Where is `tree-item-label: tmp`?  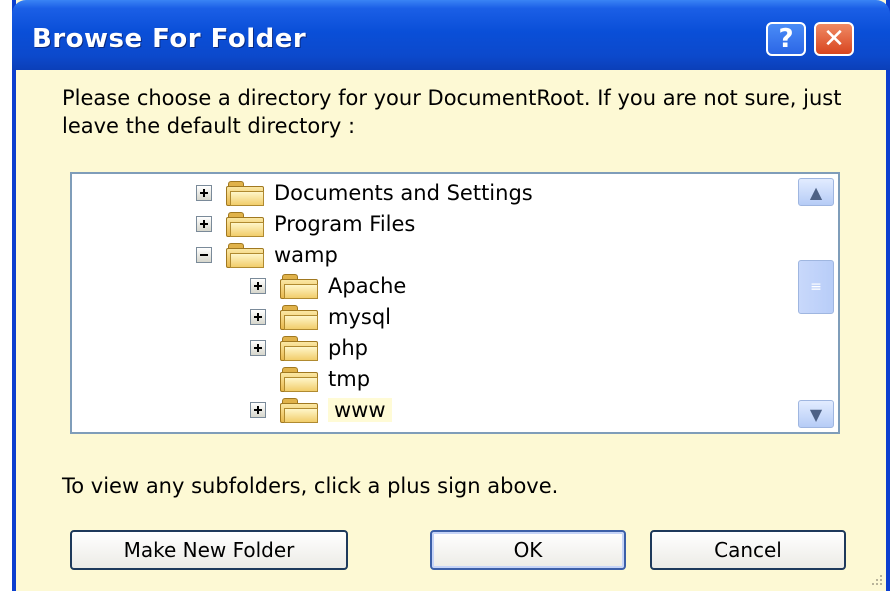 tree-item-label: tmp is located at coordinates (349, 379).